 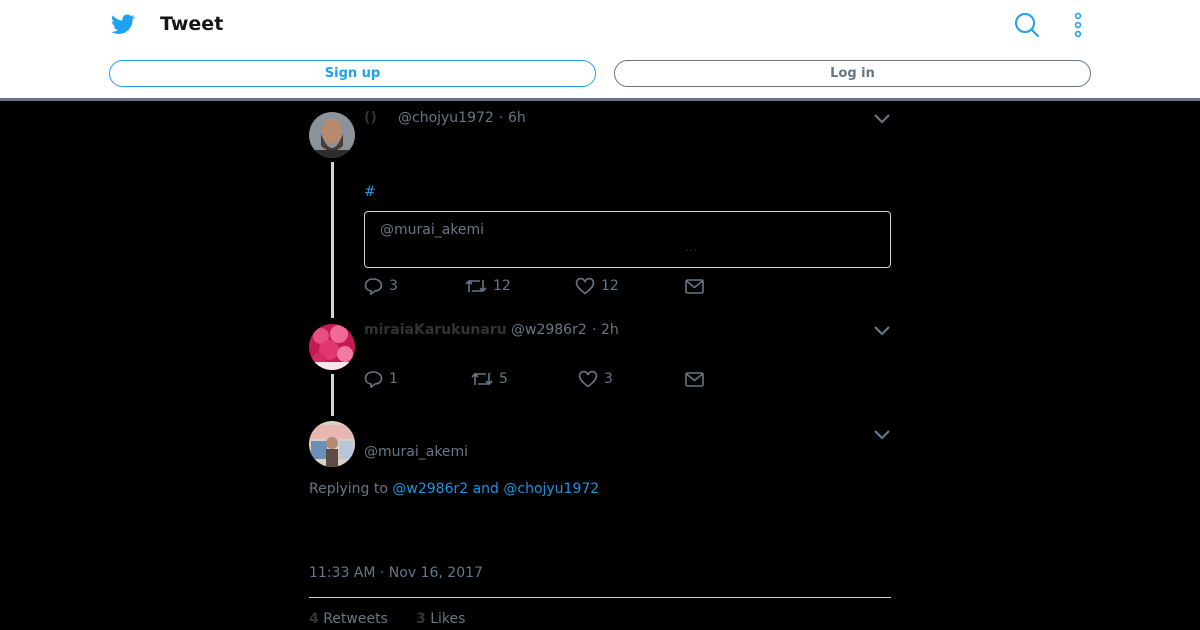 What do you see at coordinates (502, 286) in the screenshot?
I see `retweet-count: 12` at bounding box center [502, 286].